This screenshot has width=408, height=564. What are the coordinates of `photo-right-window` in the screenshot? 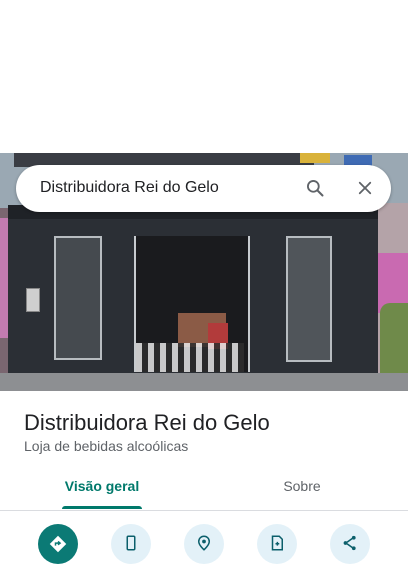 It's located at (309, 299).